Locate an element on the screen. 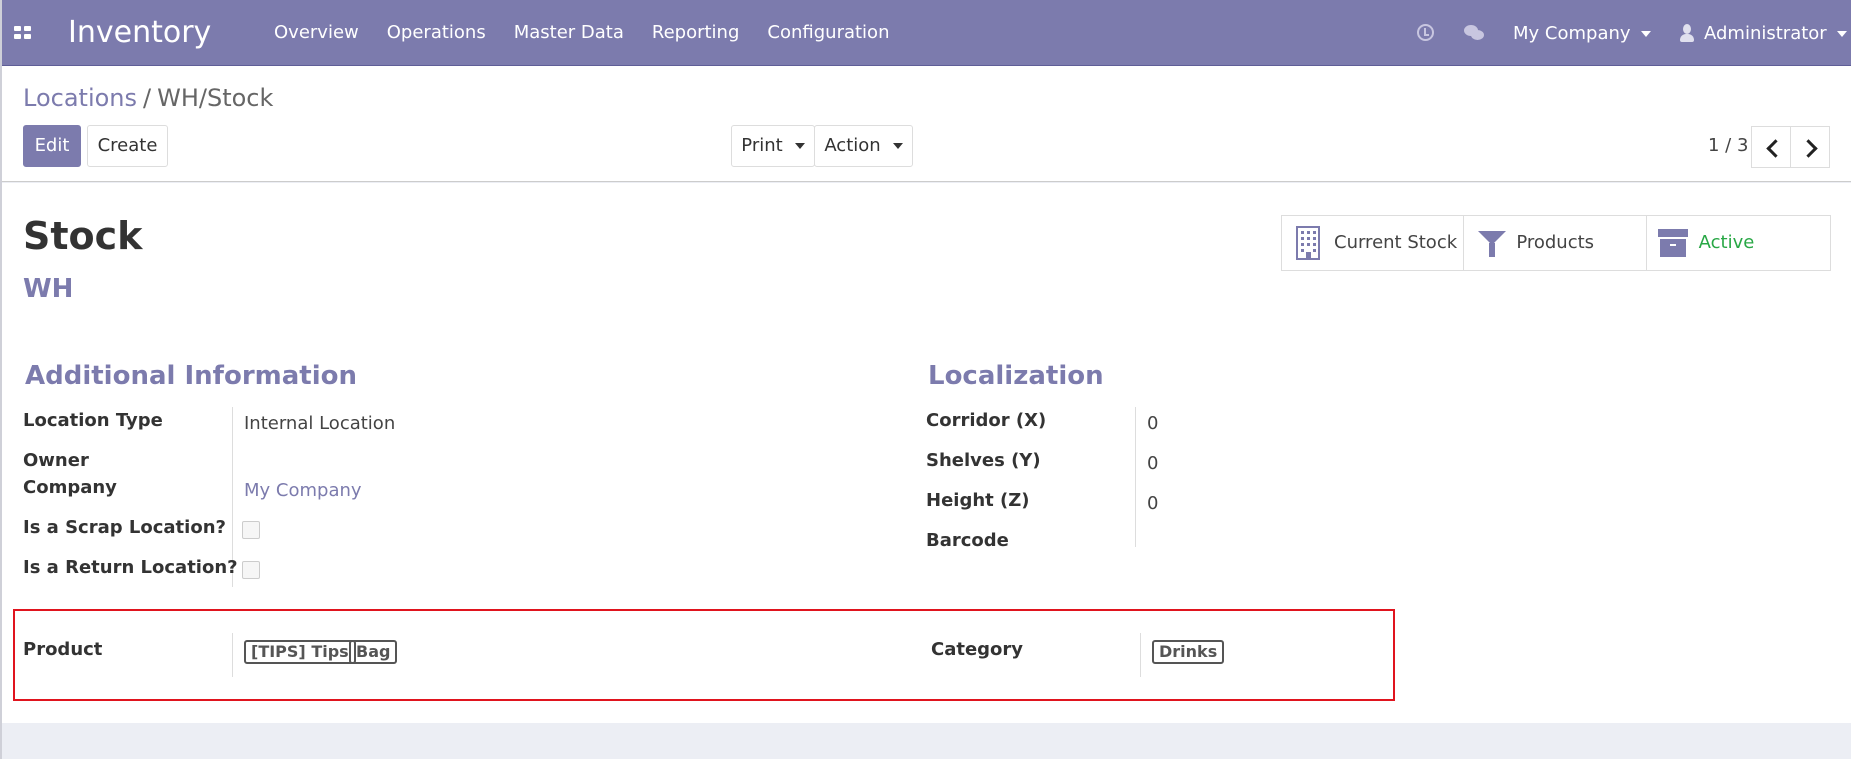 The image size is (1851, 759). active-label: Active is located at coordinates (1726, 242).